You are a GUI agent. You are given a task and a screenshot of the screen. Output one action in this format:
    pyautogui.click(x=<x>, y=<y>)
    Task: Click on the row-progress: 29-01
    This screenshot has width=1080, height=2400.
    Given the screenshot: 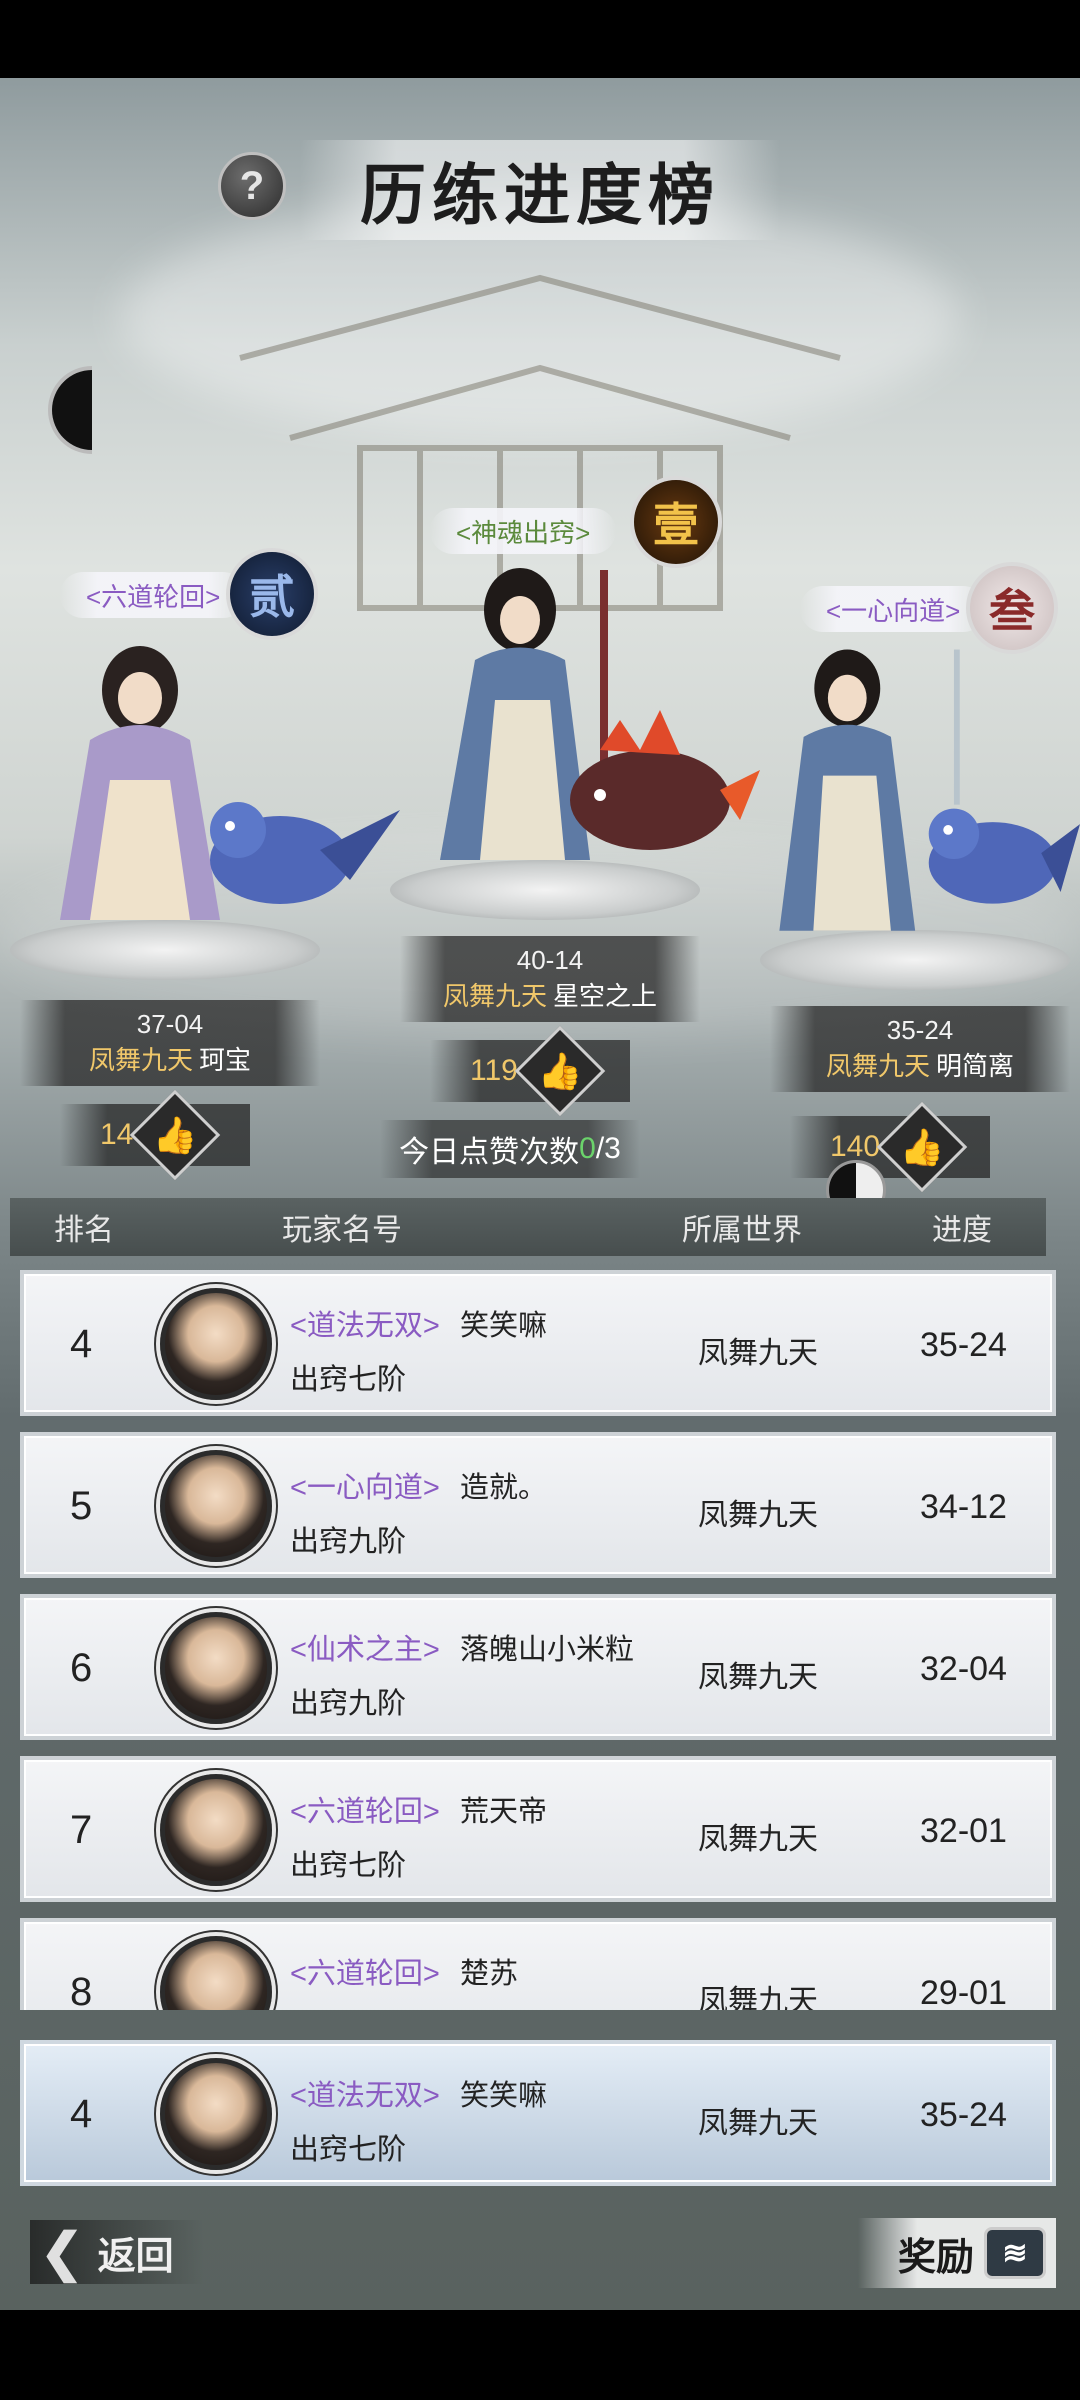 What is the action you would take?
    pyautogui.click(x=963, y=1992)
    